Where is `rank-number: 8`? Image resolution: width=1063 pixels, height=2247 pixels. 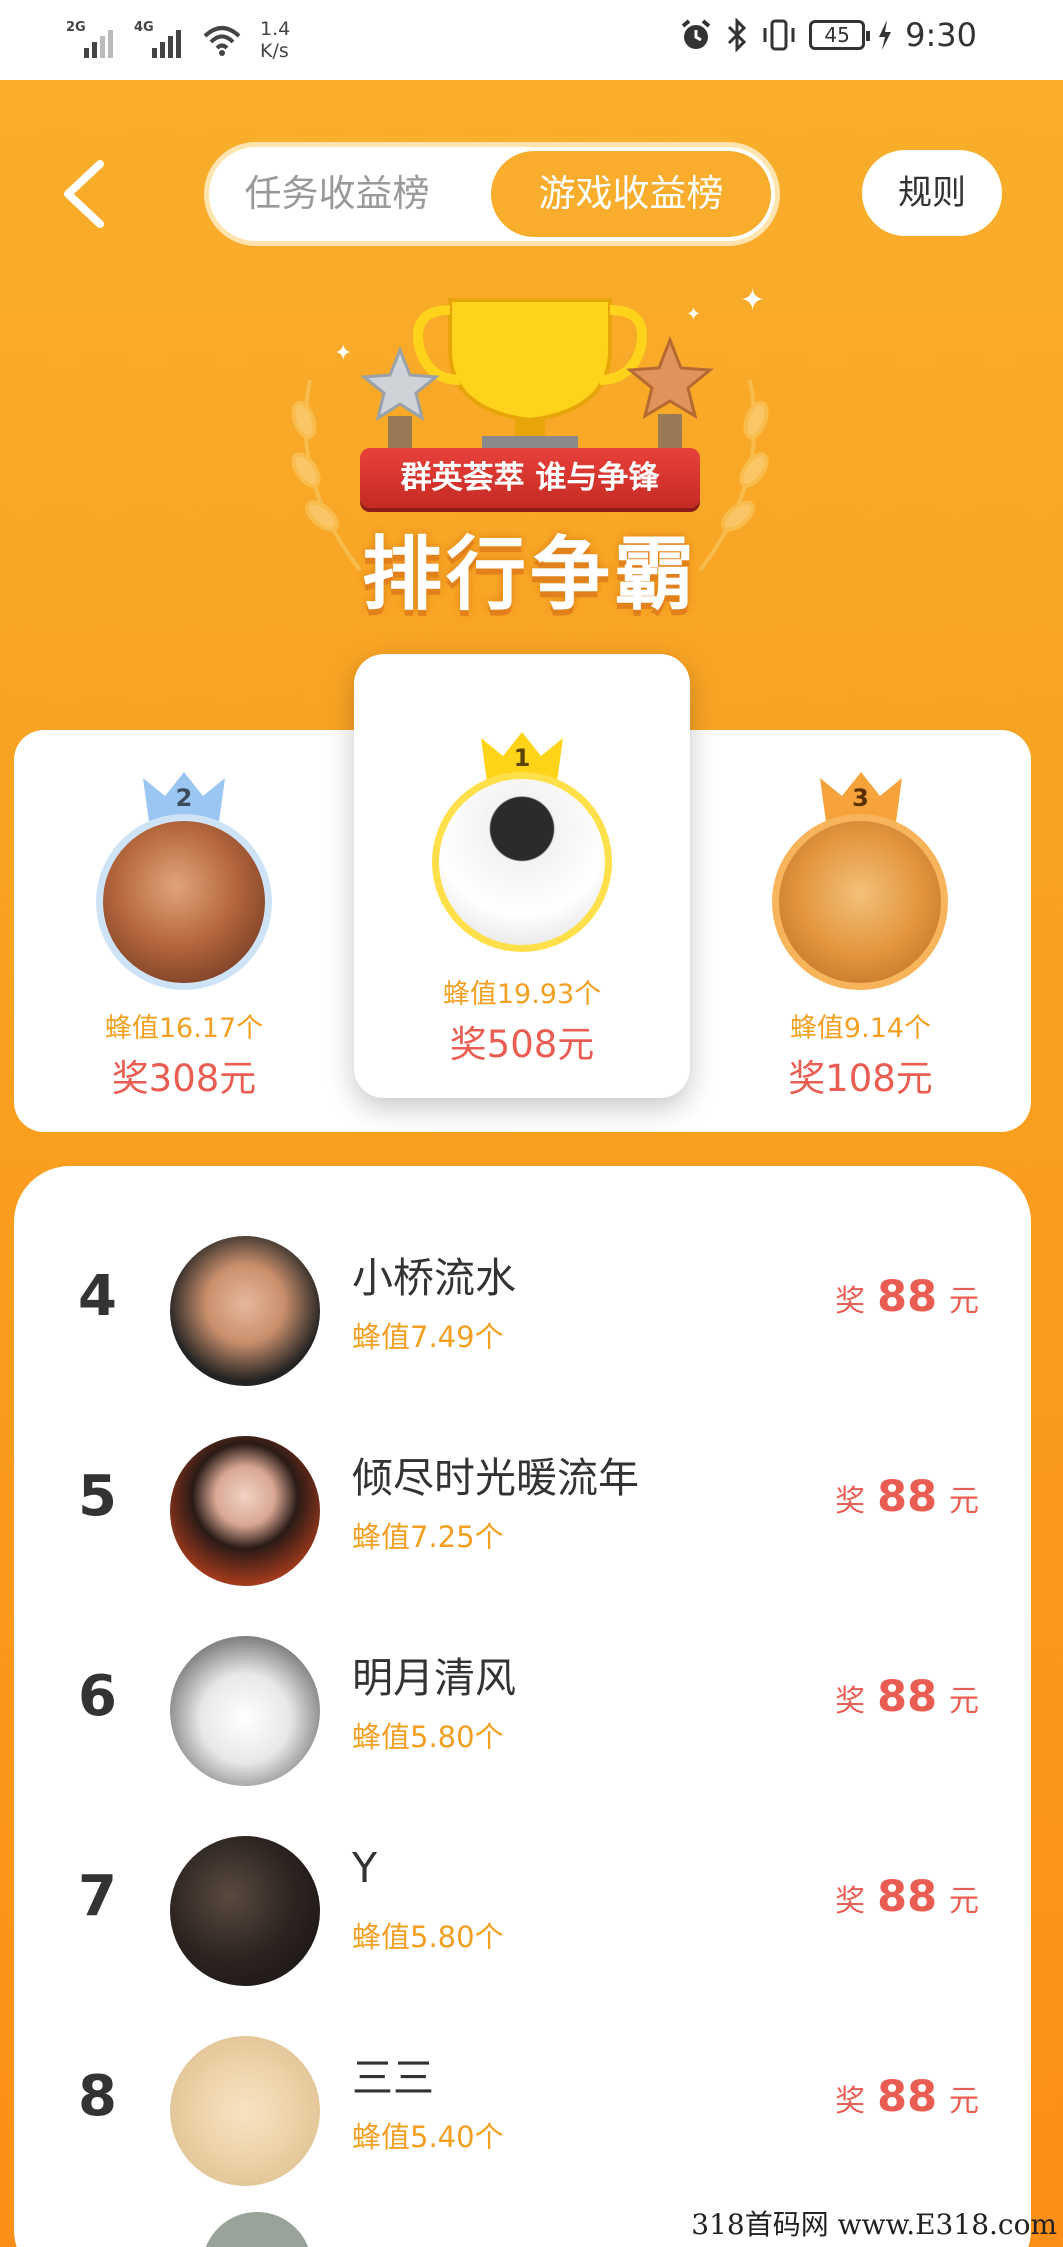
rank-number: 8 is located at coordinates (97, 2096).